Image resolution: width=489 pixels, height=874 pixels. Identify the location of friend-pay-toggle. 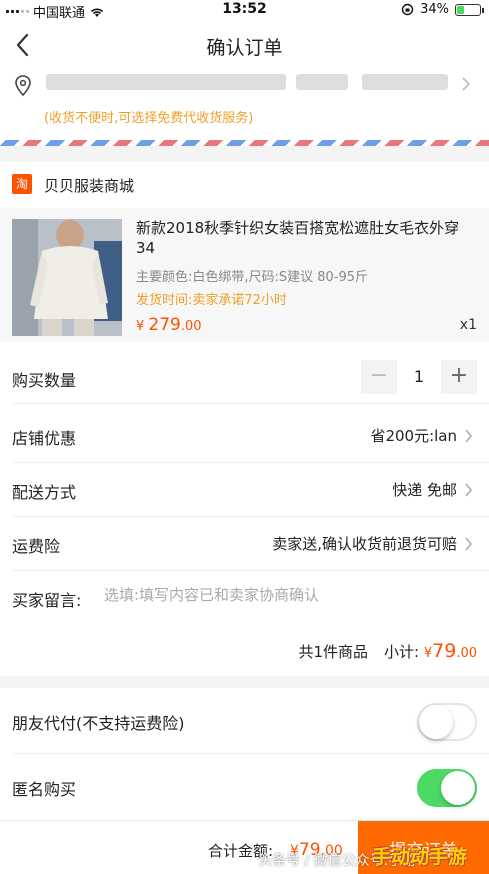
(447, 722).